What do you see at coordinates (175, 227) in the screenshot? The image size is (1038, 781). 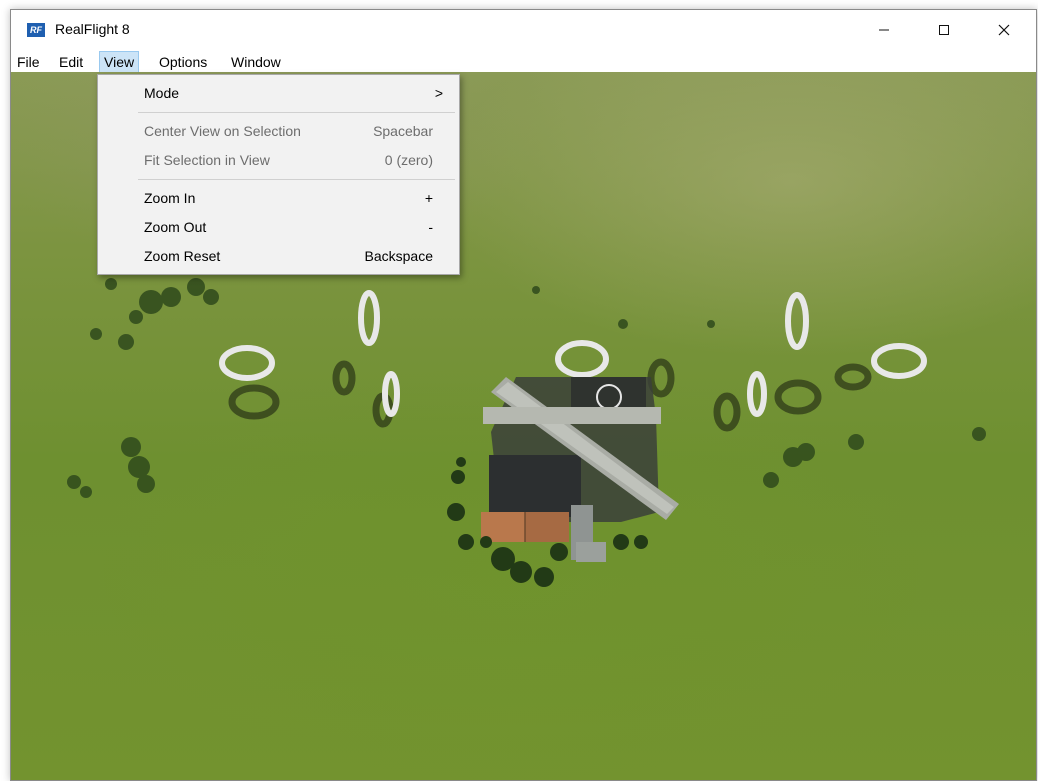 I see `zoom-out-label: Zoom Out` at bounding box center [175, 227].